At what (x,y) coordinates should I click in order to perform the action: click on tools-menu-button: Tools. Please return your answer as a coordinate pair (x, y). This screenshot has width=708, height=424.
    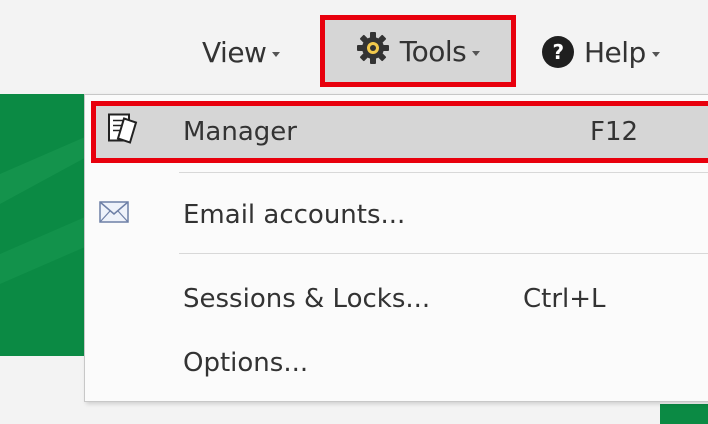
    Looking at the image, I should click on (418, 51).